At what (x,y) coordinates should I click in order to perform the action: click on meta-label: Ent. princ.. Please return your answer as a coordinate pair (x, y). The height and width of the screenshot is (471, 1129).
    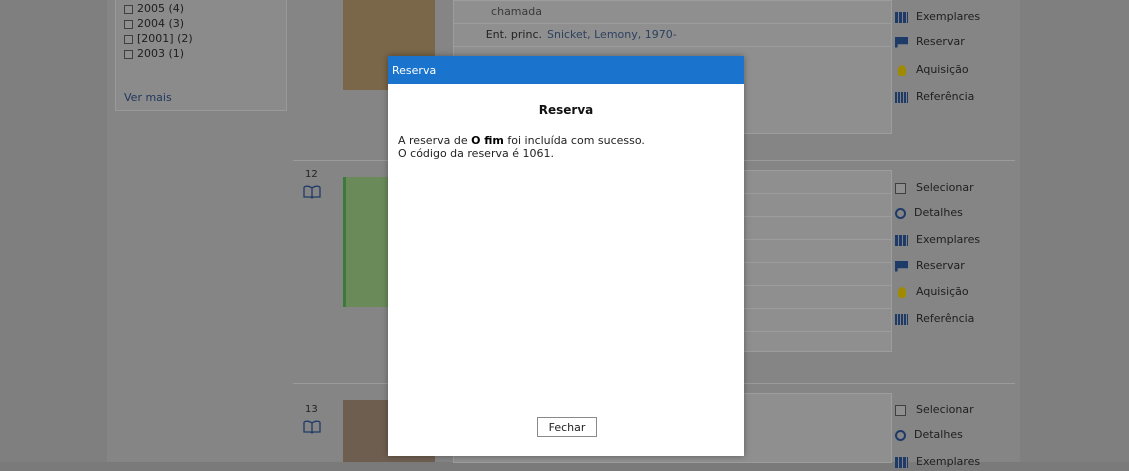
    Looking at the image, I should click on (513, 34).